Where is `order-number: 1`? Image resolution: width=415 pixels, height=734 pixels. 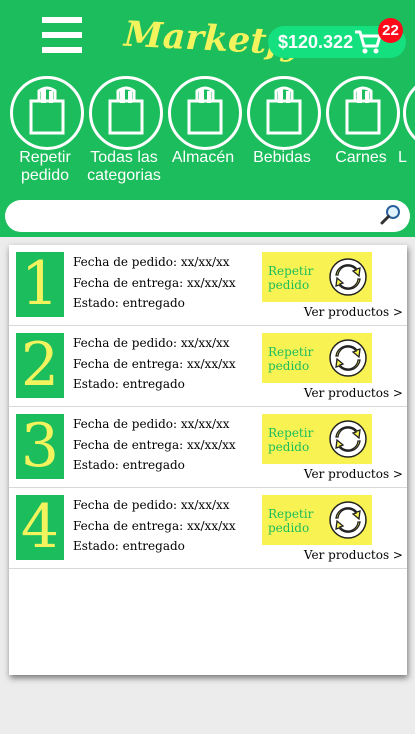
order-number: 1 is located at coordinates (40, 284).